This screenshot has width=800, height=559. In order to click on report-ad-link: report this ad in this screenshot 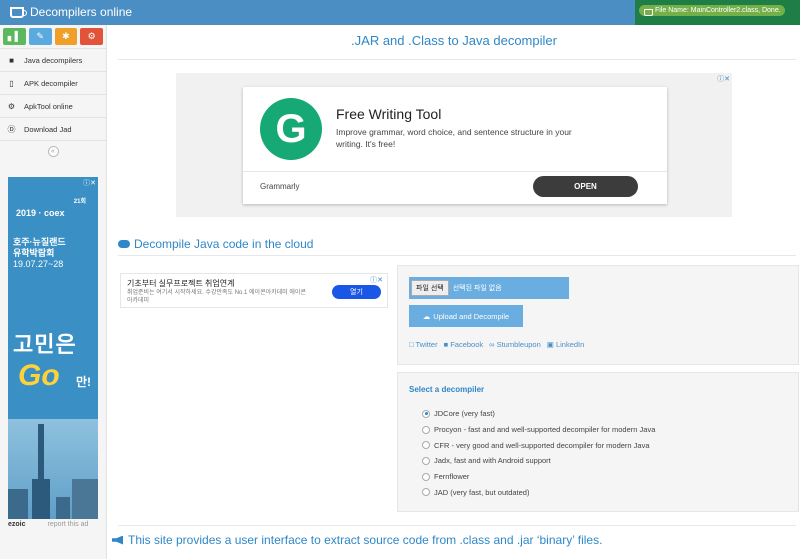, I will do `click(68, 524)`.